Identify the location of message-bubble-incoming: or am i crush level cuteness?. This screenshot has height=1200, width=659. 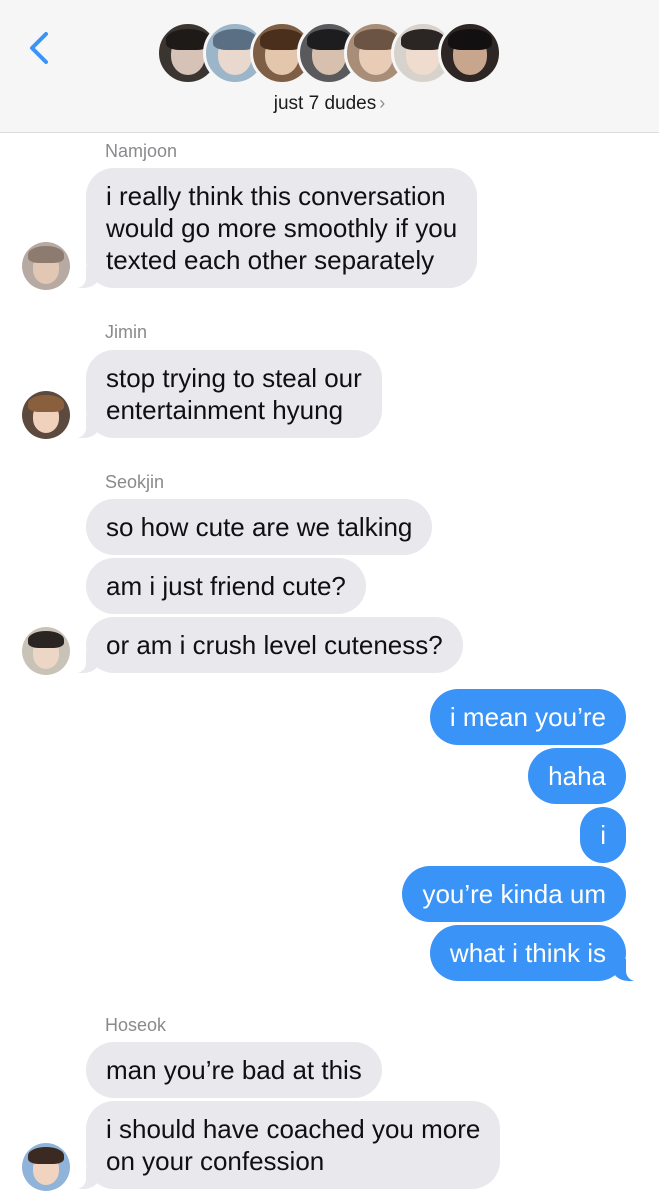
(268, 645).